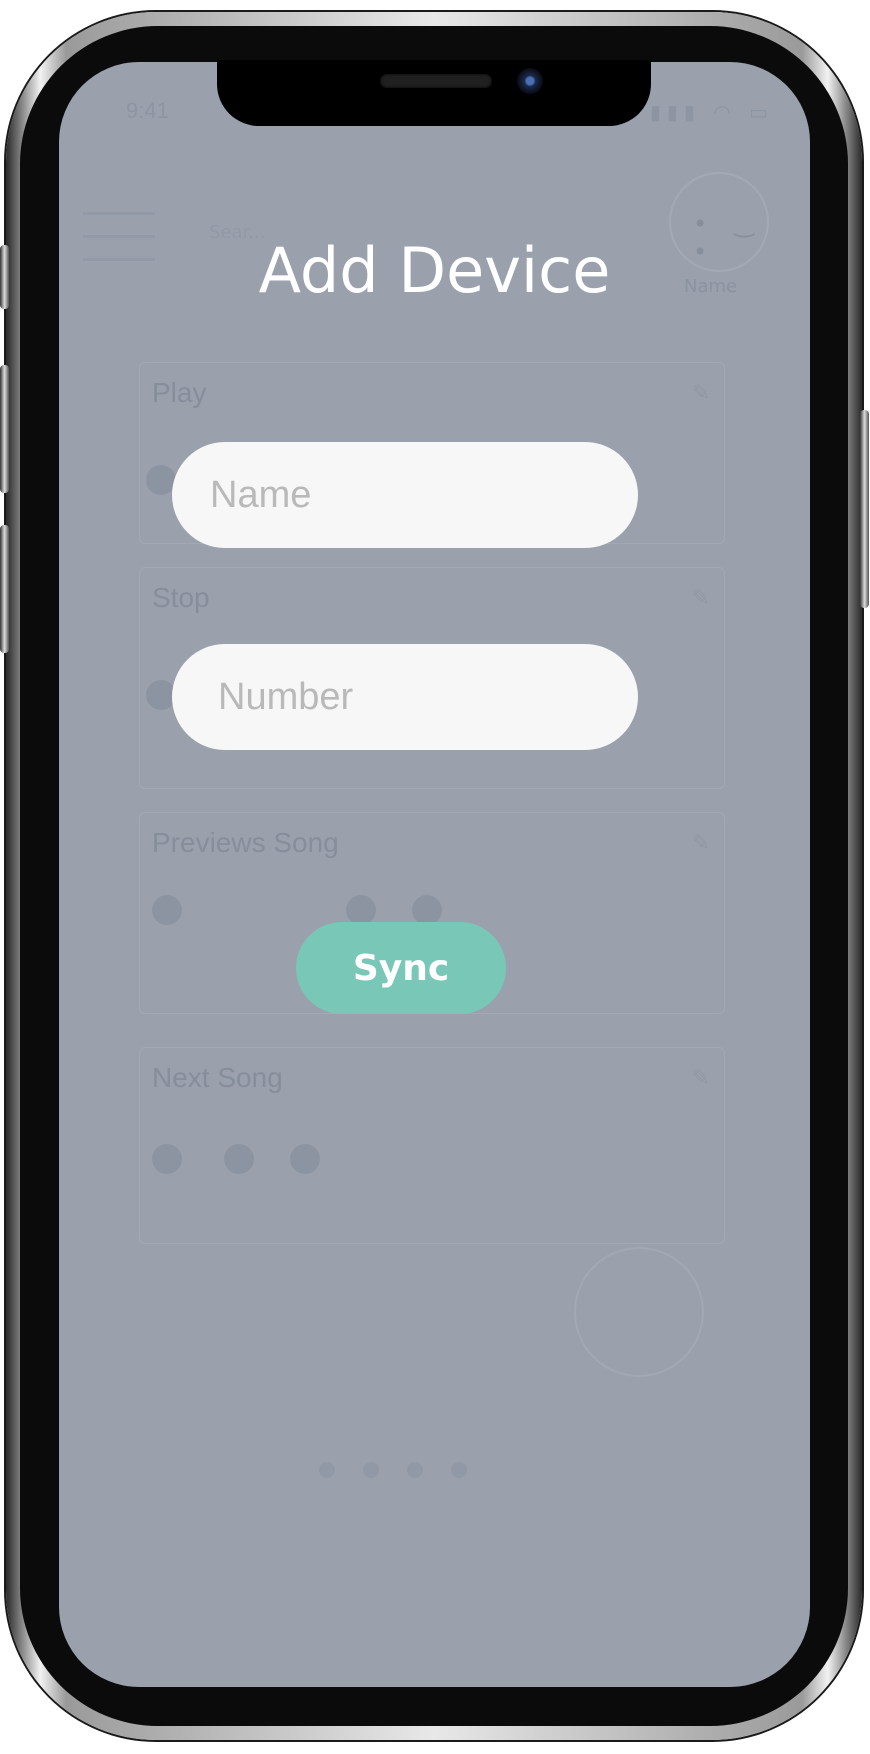 The height and width of the screenshot is (1754, 870). What do you see at coordinates (434, 93) in the screenshot?
I see `notch` at bounding box center [434, 93].